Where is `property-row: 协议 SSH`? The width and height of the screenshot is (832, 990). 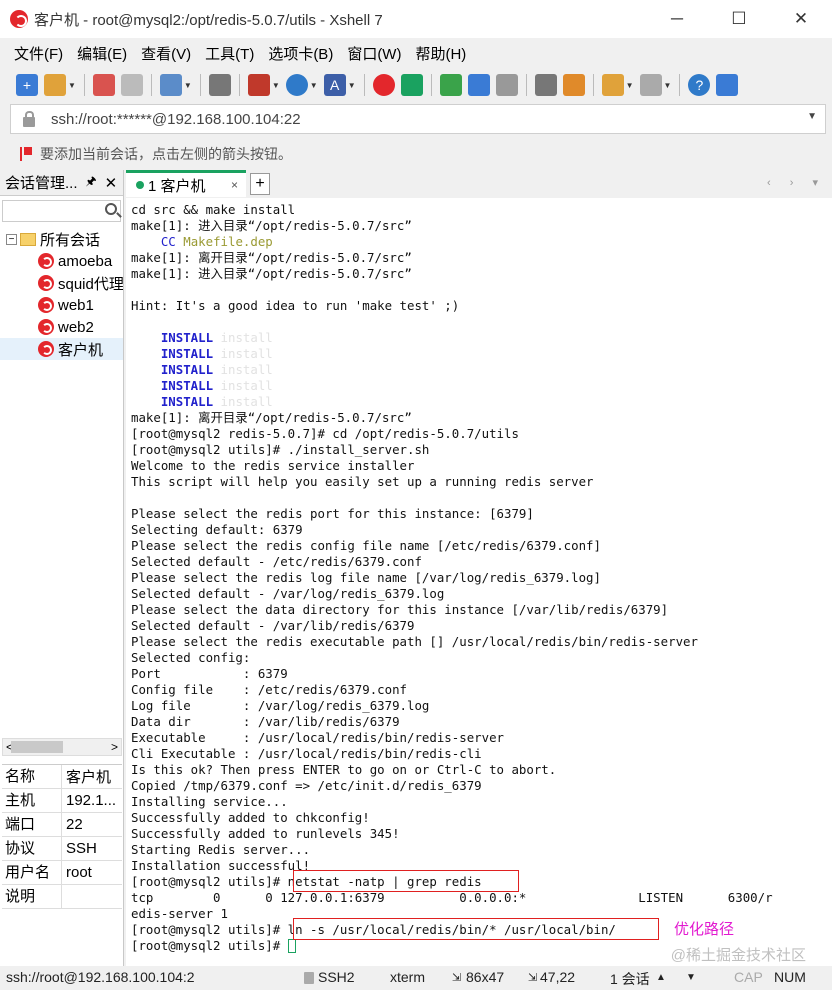 property-row: 协议 SSH is located at coordinates (62, 848).